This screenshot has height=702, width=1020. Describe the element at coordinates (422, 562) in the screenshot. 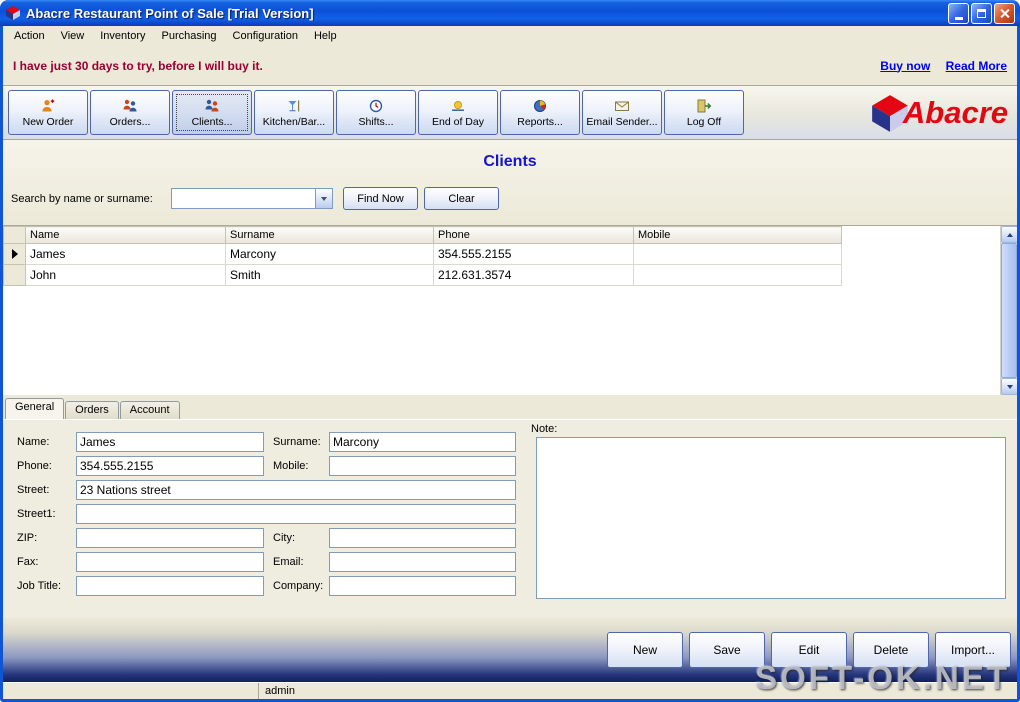

I see `email-field` at that location.